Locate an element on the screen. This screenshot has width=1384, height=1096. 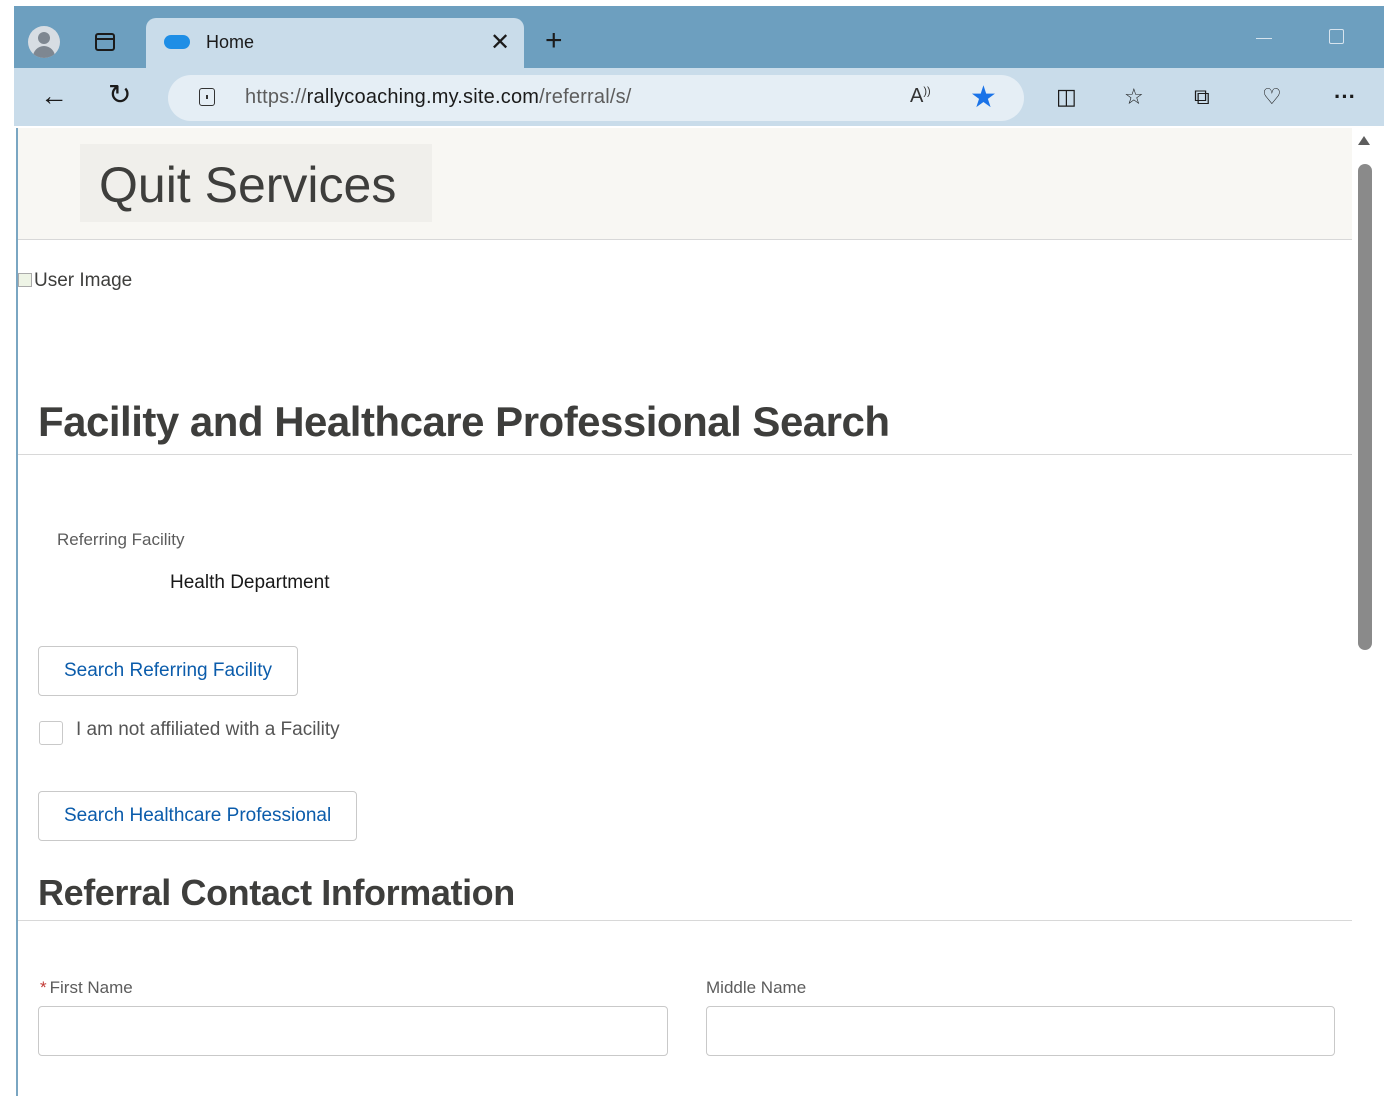
maximize-icon is located at coordinates (1336, 36).